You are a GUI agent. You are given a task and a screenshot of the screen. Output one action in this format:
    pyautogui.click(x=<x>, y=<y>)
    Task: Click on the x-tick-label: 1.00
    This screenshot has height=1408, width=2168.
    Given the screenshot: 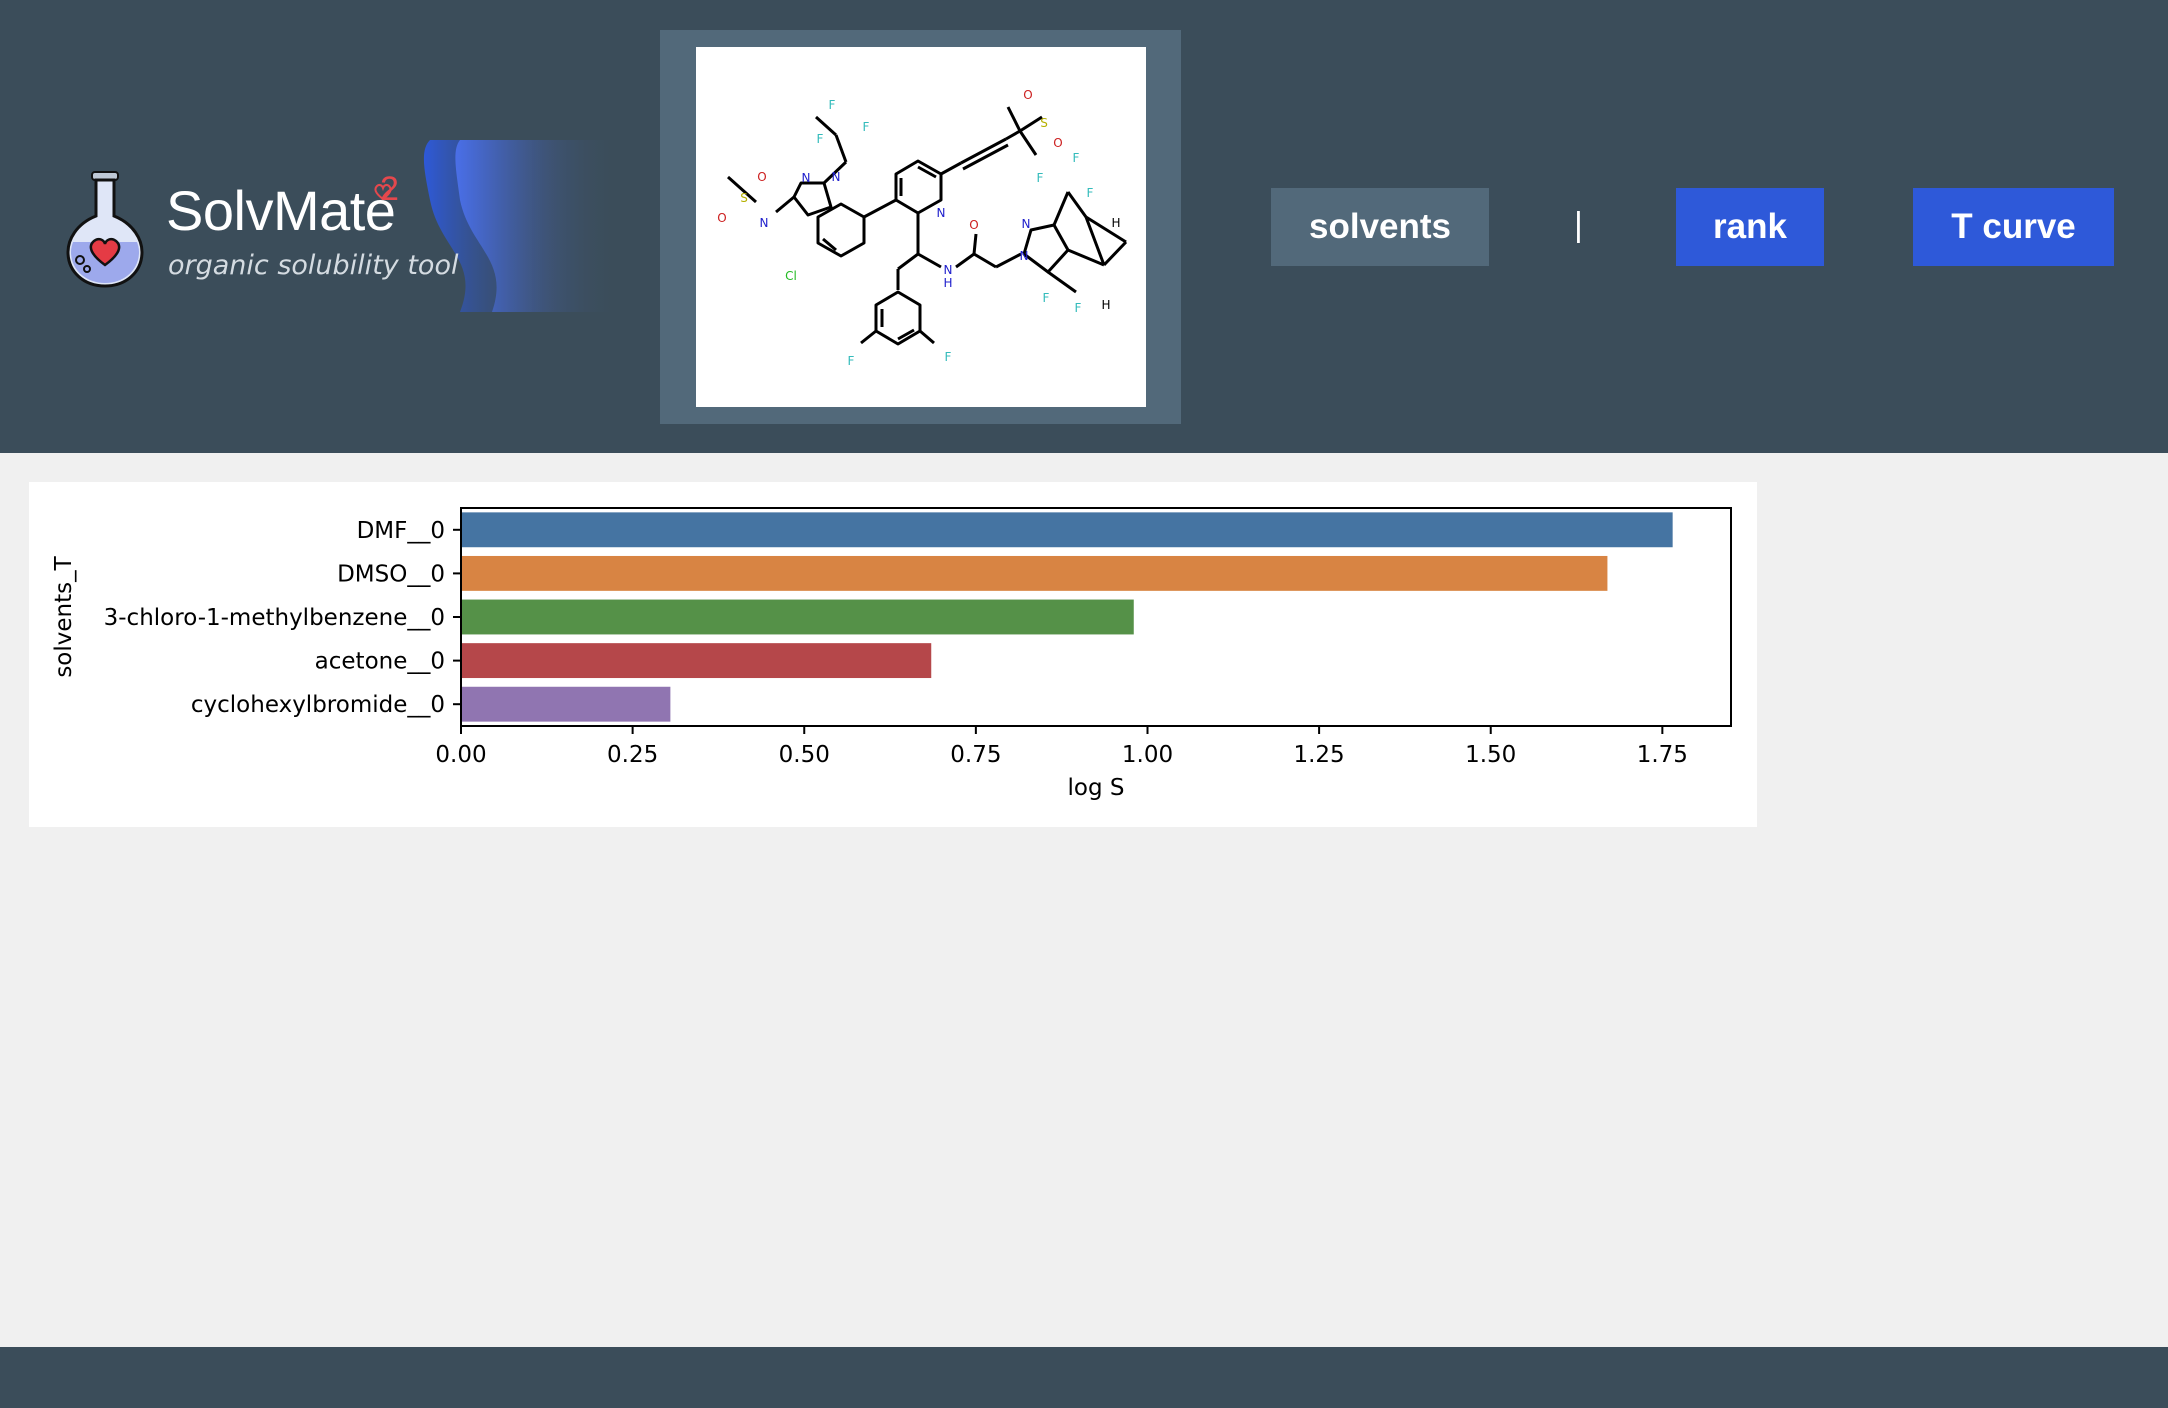 What is the action you would take?
    pyautogui.click(x=1147, y=755)
    